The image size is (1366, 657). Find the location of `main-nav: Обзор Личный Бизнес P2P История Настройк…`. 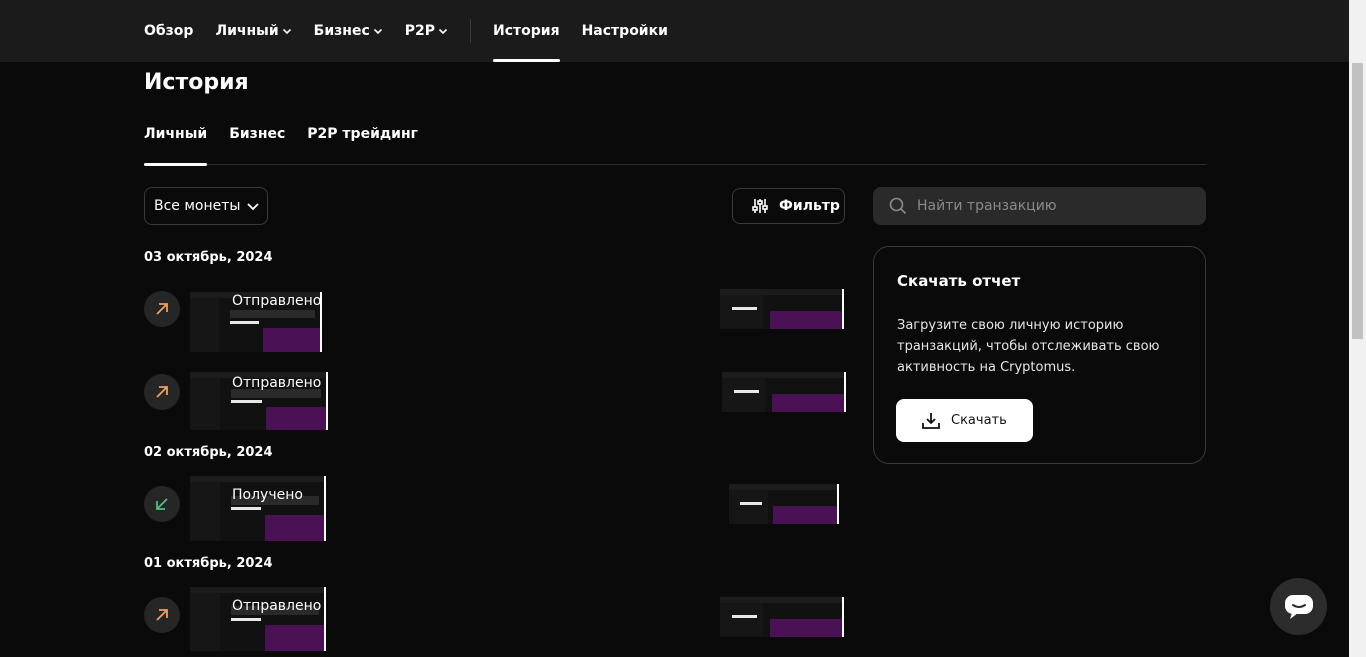

main-nav: Обзор Личный Бизнес P2P История Настройк… is located at coordinates (417, 31).